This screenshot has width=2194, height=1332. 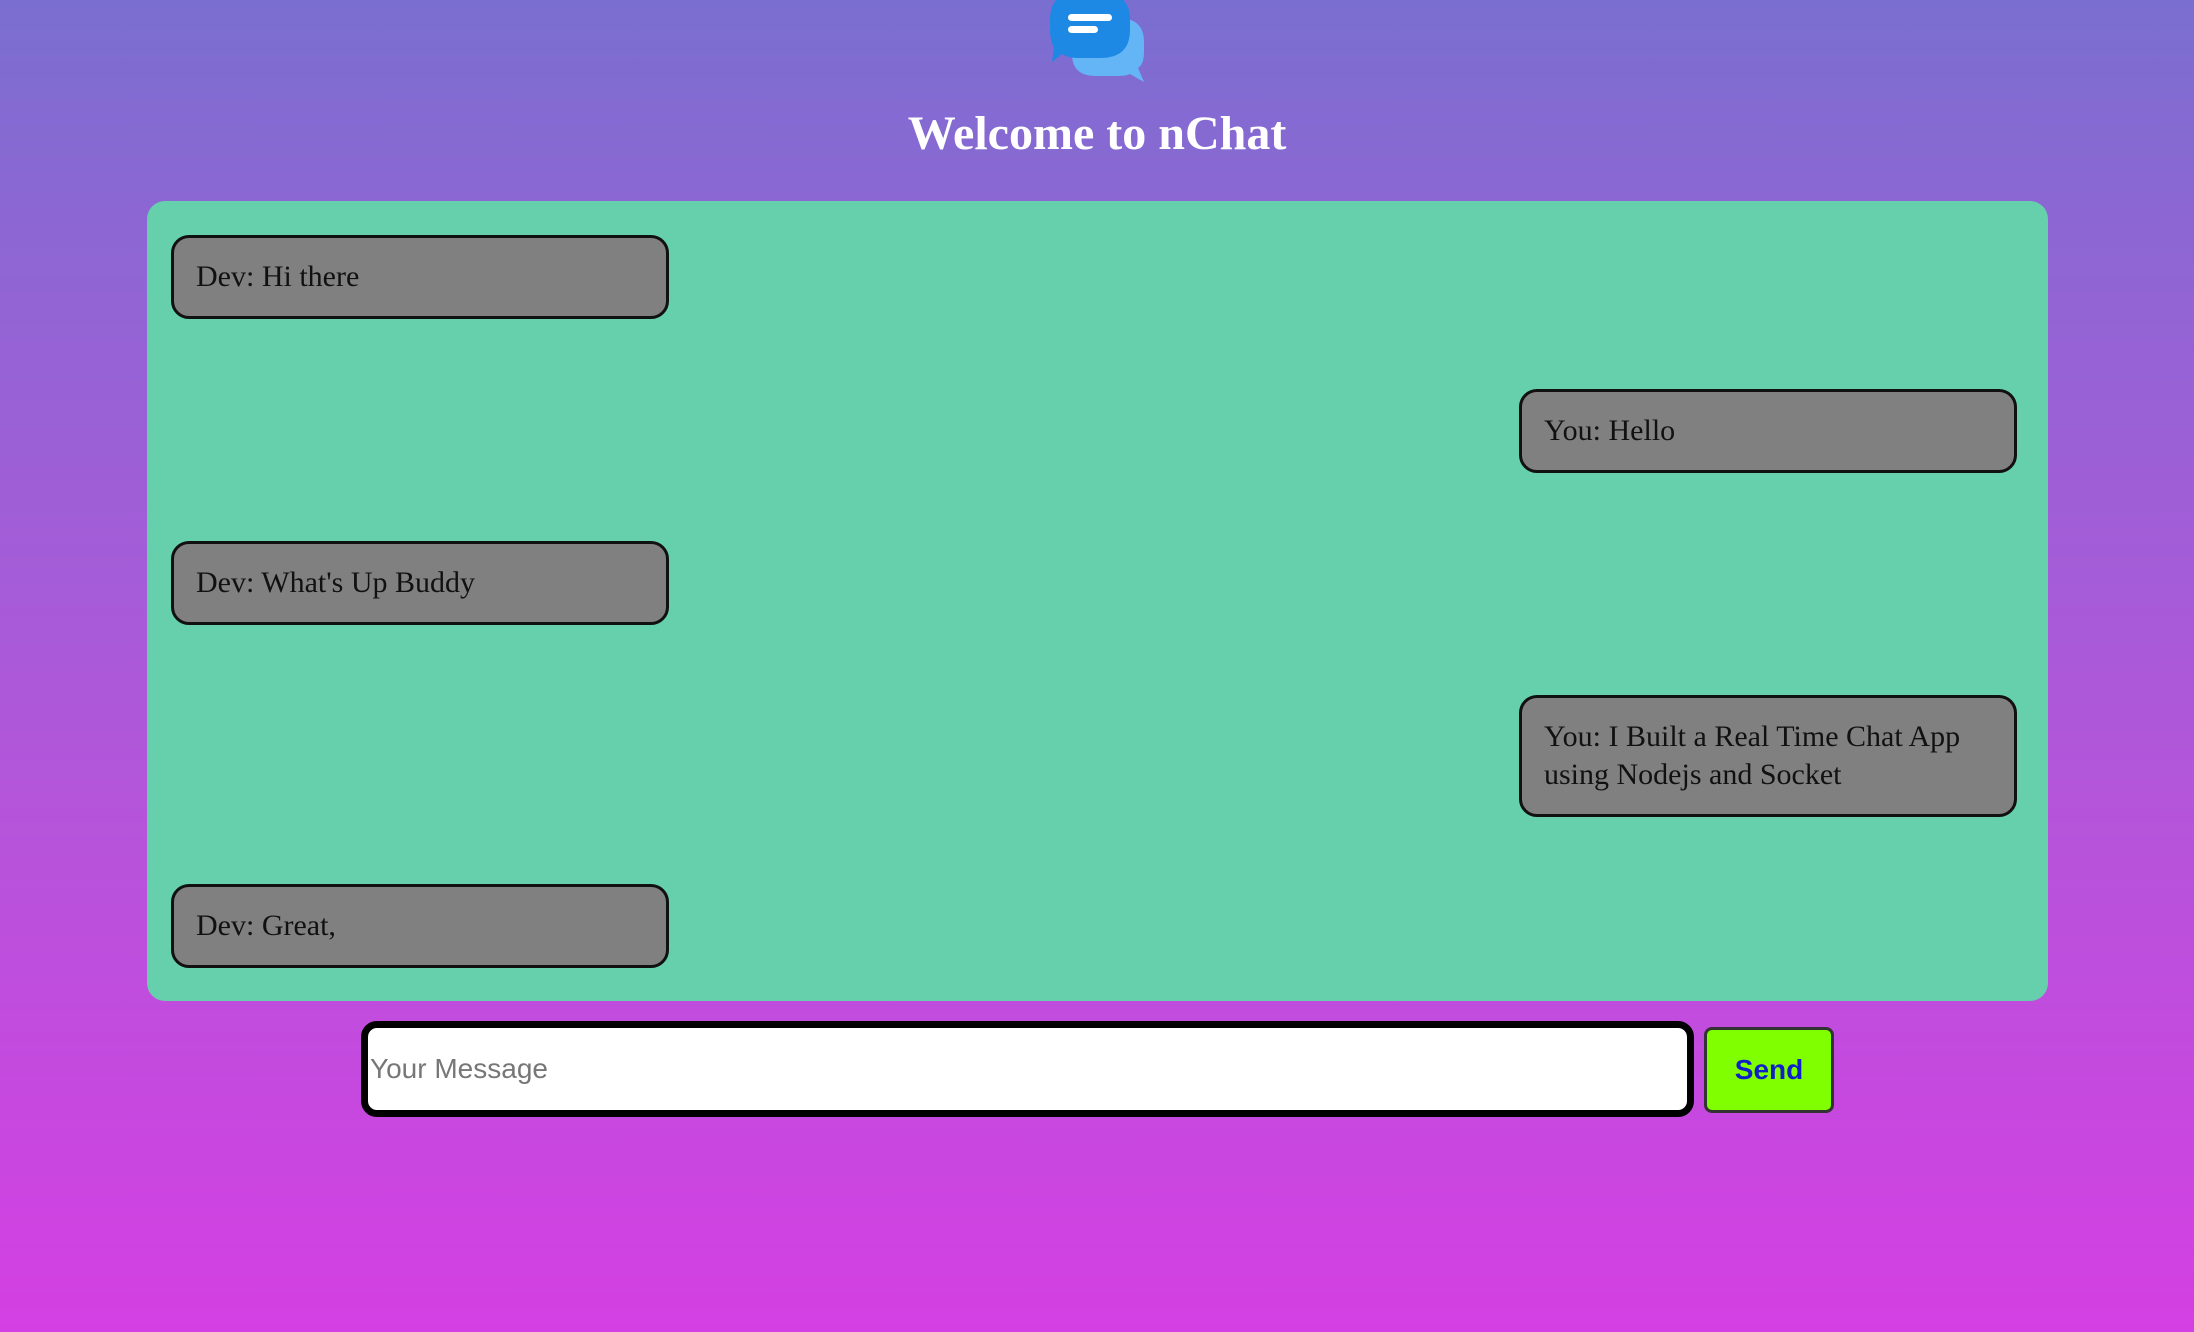 What do you see at coordinates (1768, 431) in the screenshot?
I see `message-bubble-sent: You: Hello` at bounding box center [1768, 431].